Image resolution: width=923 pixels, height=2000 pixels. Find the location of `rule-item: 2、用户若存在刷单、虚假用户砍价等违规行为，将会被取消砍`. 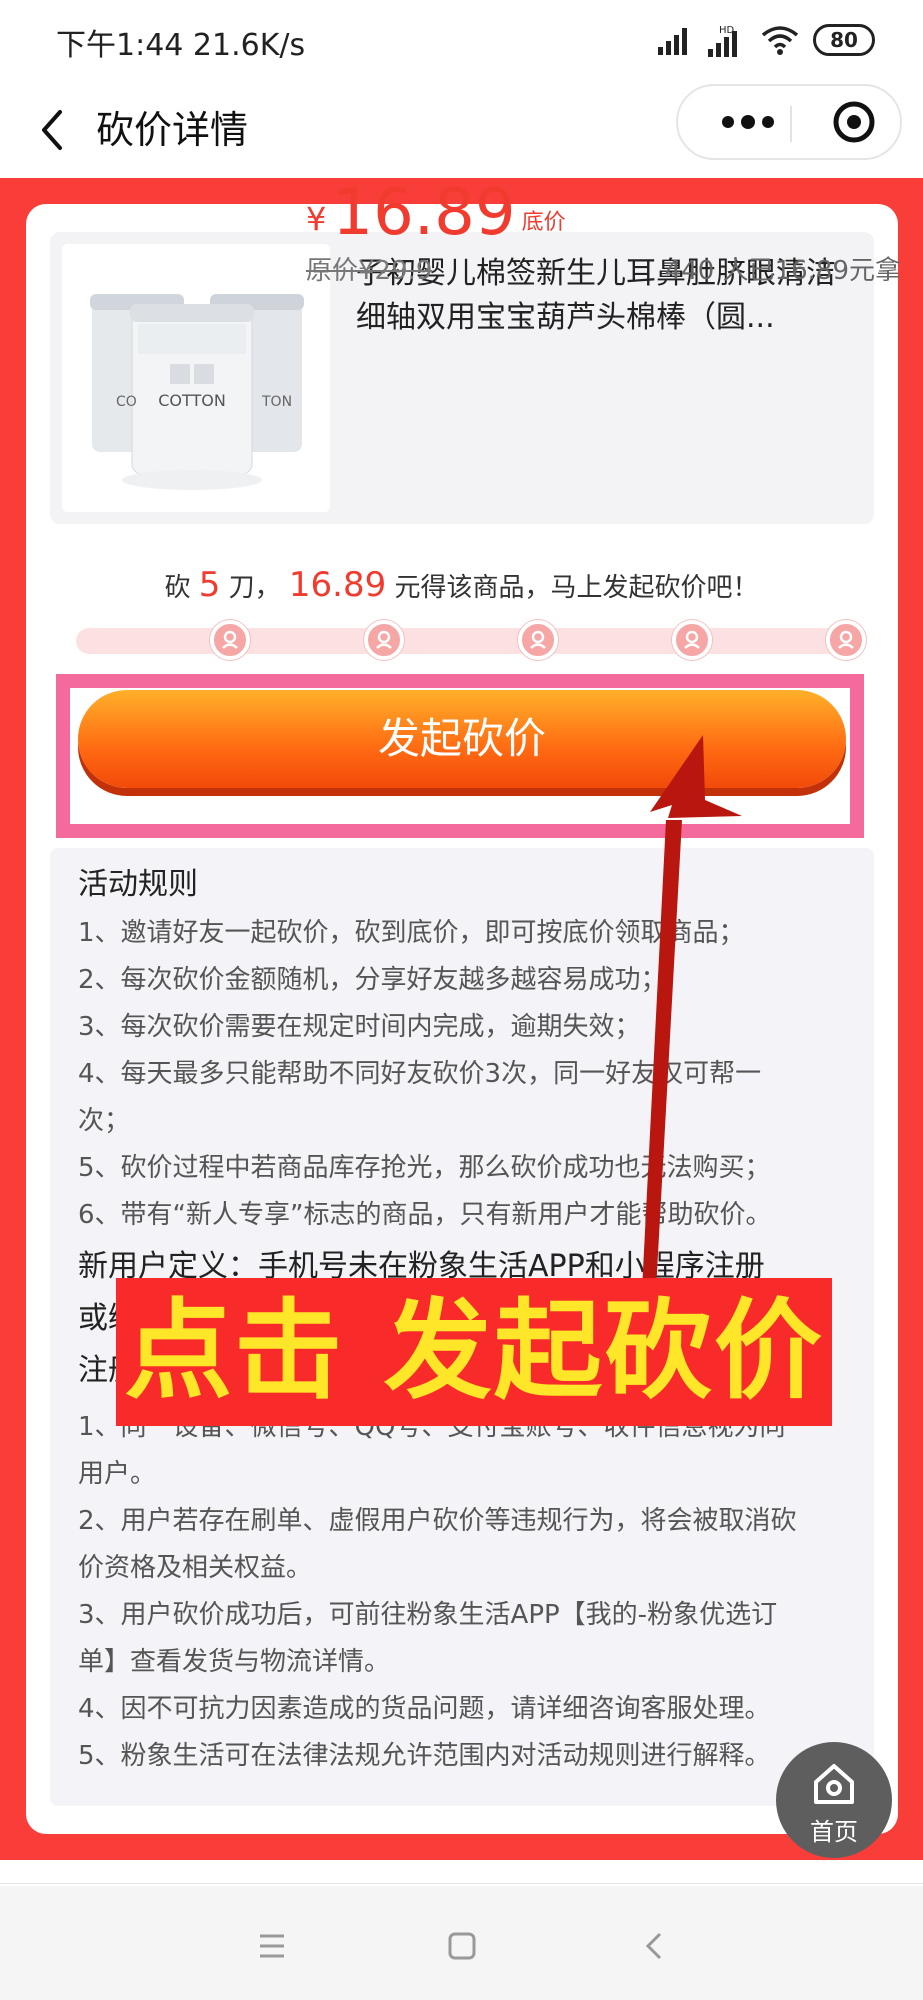

rule-item: 2、用户若存在刷单、虚假用户砍价等违规行为，将会被取消砍 is located at coordinates (437, 1521).